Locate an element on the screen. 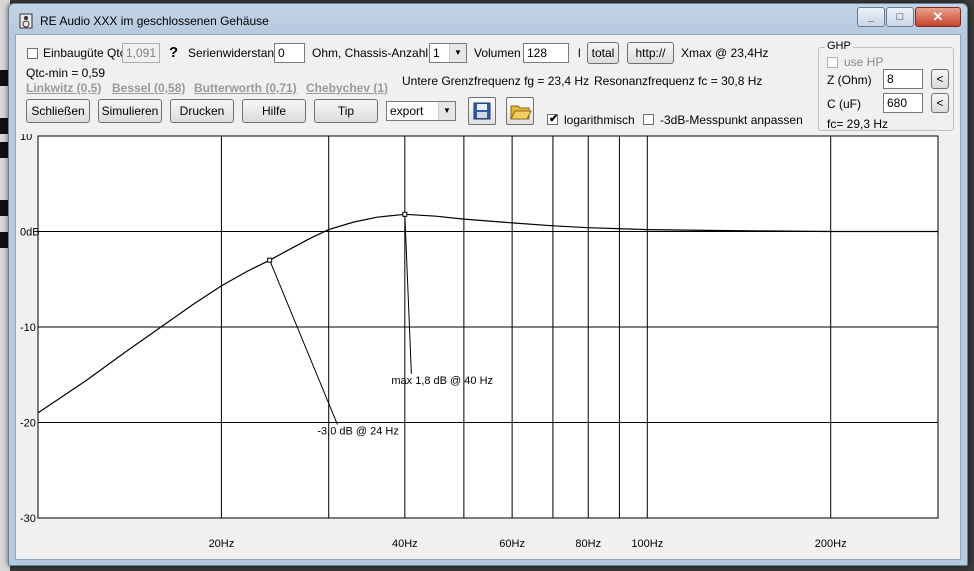 The width and height of the screenshot is (974, 571). link-linkwitz: Linkwitz (0,5) is located at coordinates (63, 88).